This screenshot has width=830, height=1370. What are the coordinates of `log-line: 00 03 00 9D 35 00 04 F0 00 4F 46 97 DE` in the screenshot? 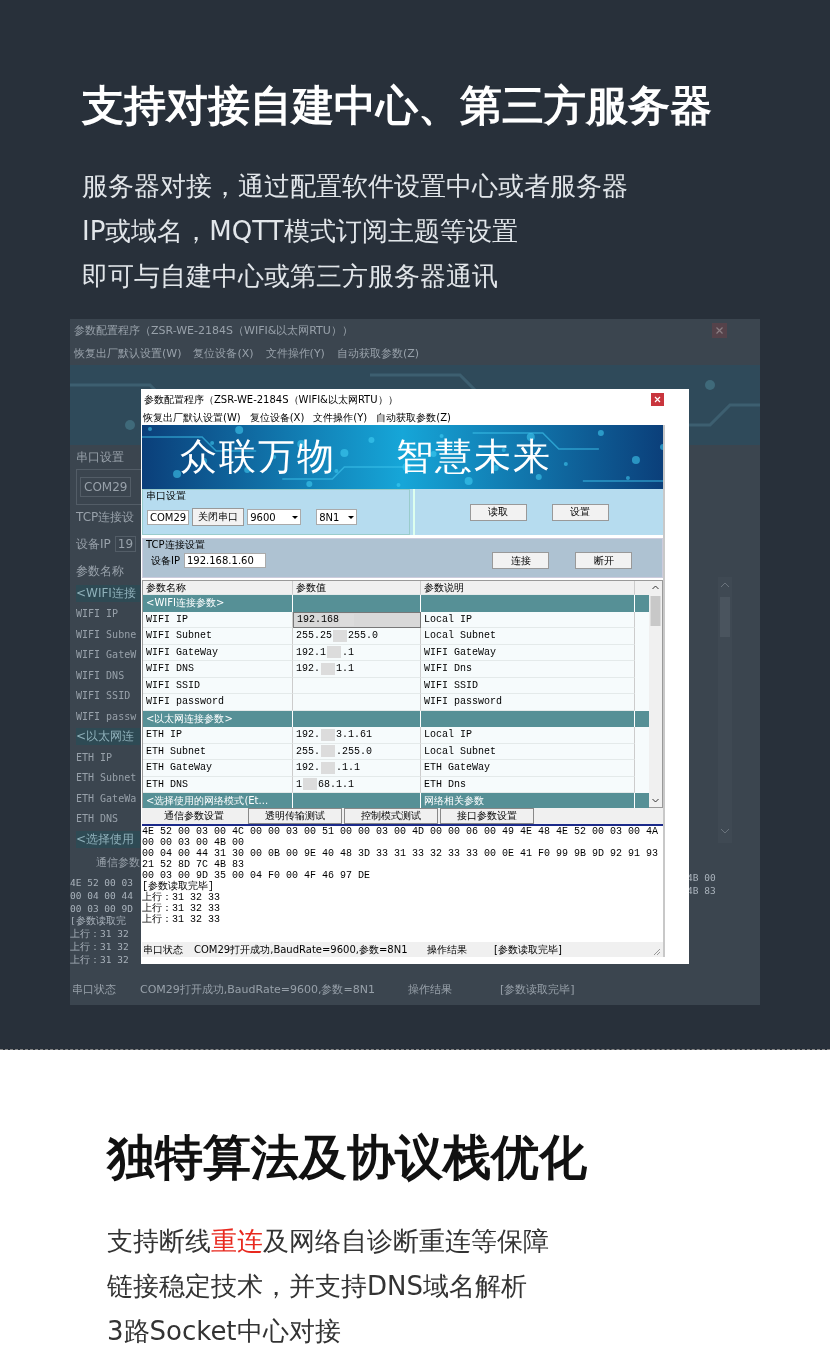 It's located at (257, 875).